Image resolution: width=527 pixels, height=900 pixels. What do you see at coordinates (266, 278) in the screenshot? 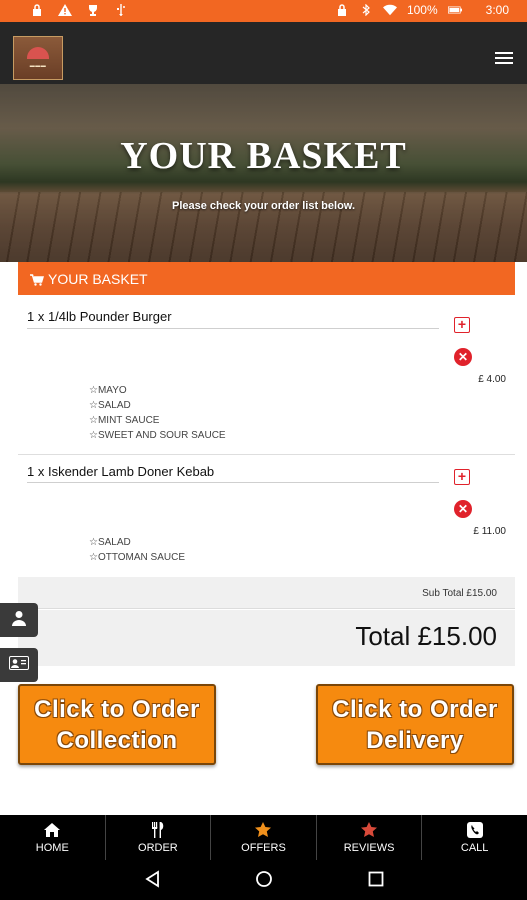
I see `basket-header: YOUR BASKET` at bounding box center [266, 278].